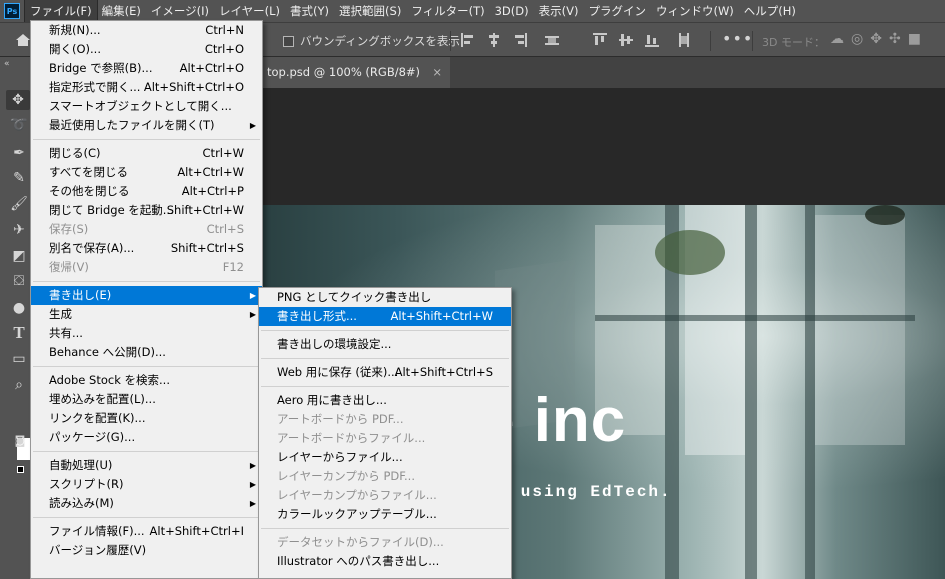 This screenshot has width=945, height=579. I want to click on export-menu-item-label: PNG としてクイック書き出し, so click(354, 297).